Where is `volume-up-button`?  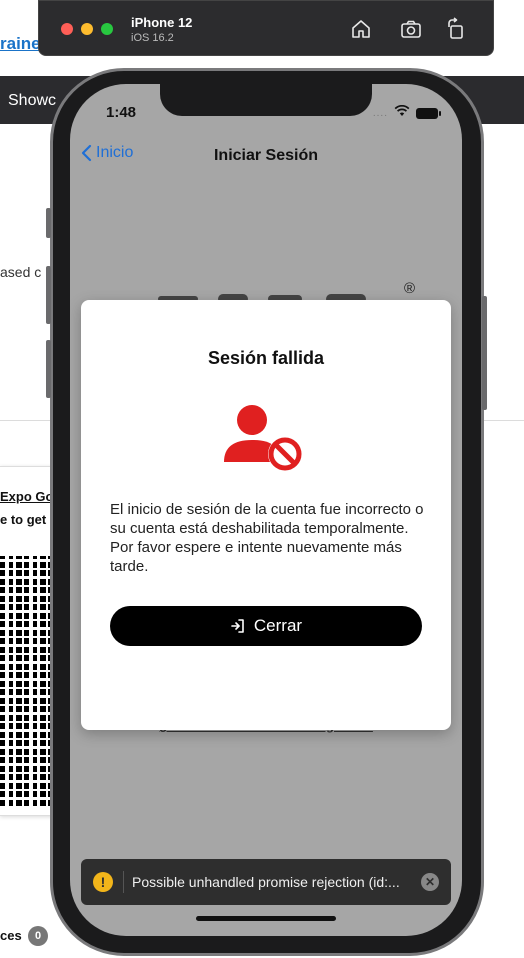
volume-up-button is located at coordinates (48, 295).